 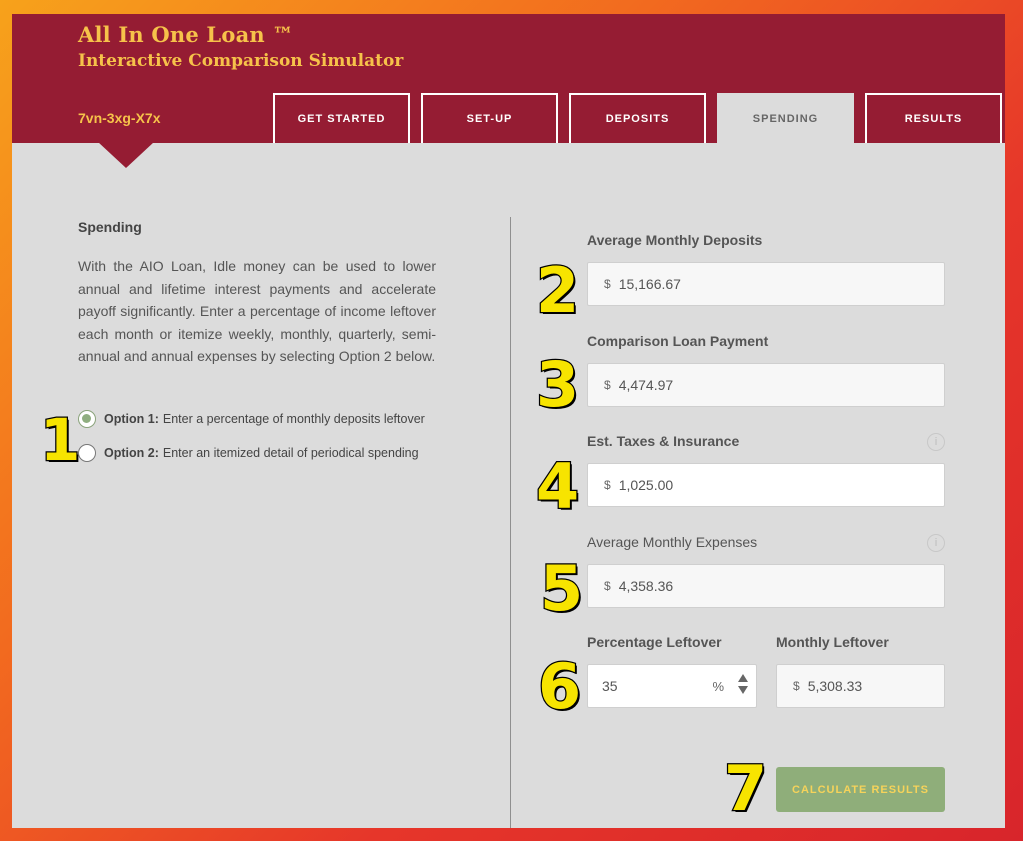 What do you see at coordinates (766, 485) in the screenshot?
I see `taxes-field: $ 1,025.00` at bounding box center [766, 485].